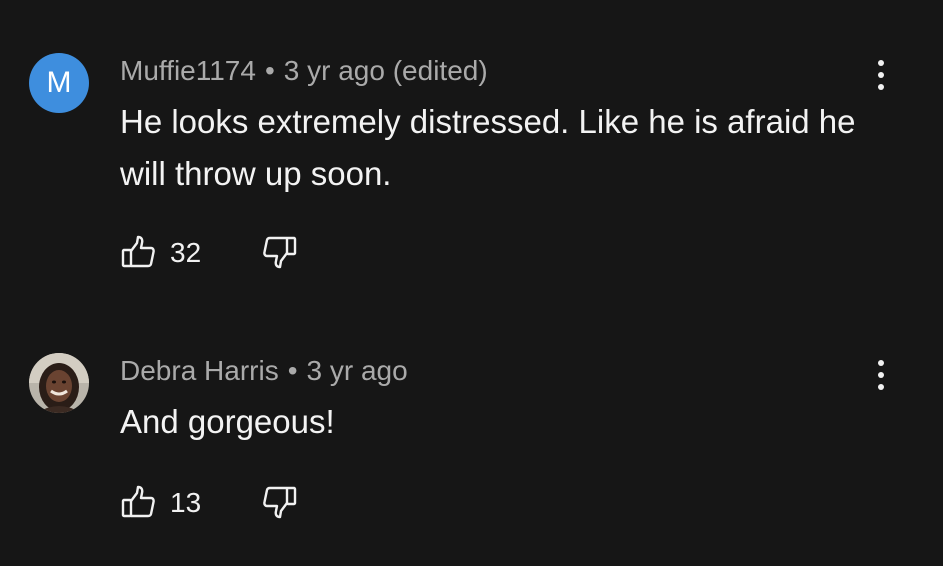 This screenshot has height=566, width=943. I want to click on edited-label: (edited), so click(440, 70).